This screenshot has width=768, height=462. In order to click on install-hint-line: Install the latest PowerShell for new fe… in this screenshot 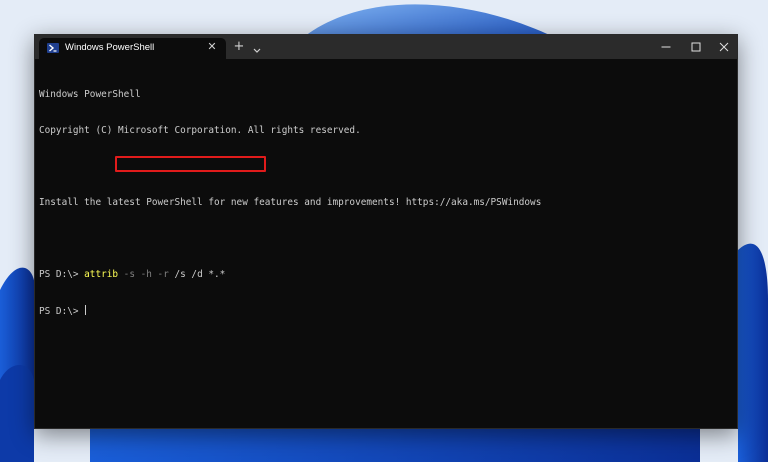, I will do `click(290, 202)`.